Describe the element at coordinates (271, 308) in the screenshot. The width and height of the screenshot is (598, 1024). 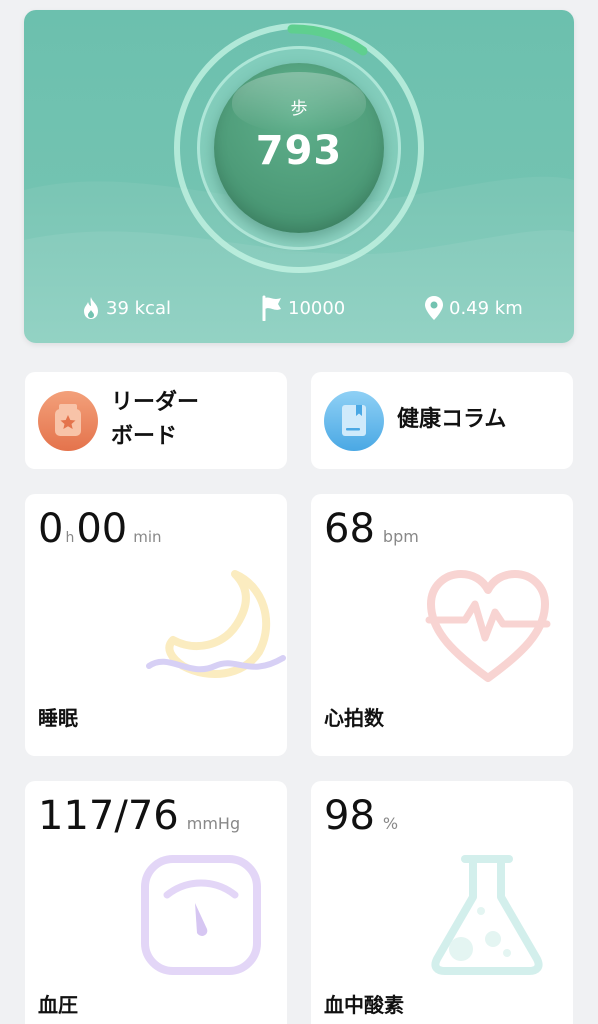
I see `flag-icon` at that location.